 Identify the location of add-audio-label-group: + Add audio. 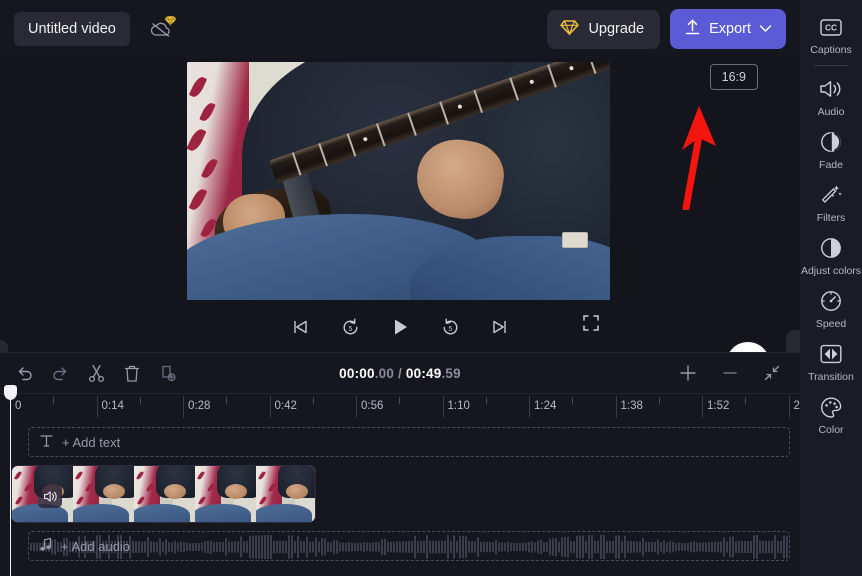
(84, 546).